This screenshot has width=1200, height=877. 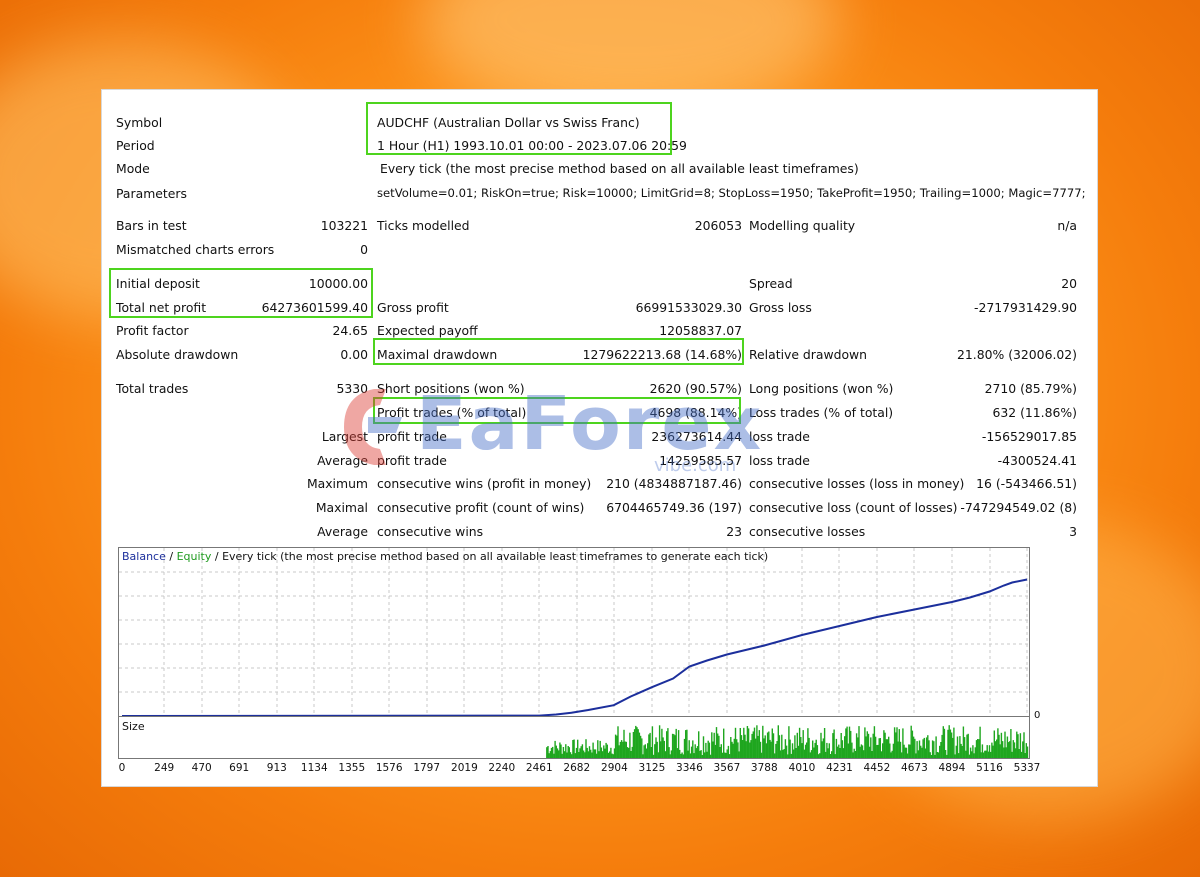 I want to click on x-tick-label: 691, so click(x=239, y=768).